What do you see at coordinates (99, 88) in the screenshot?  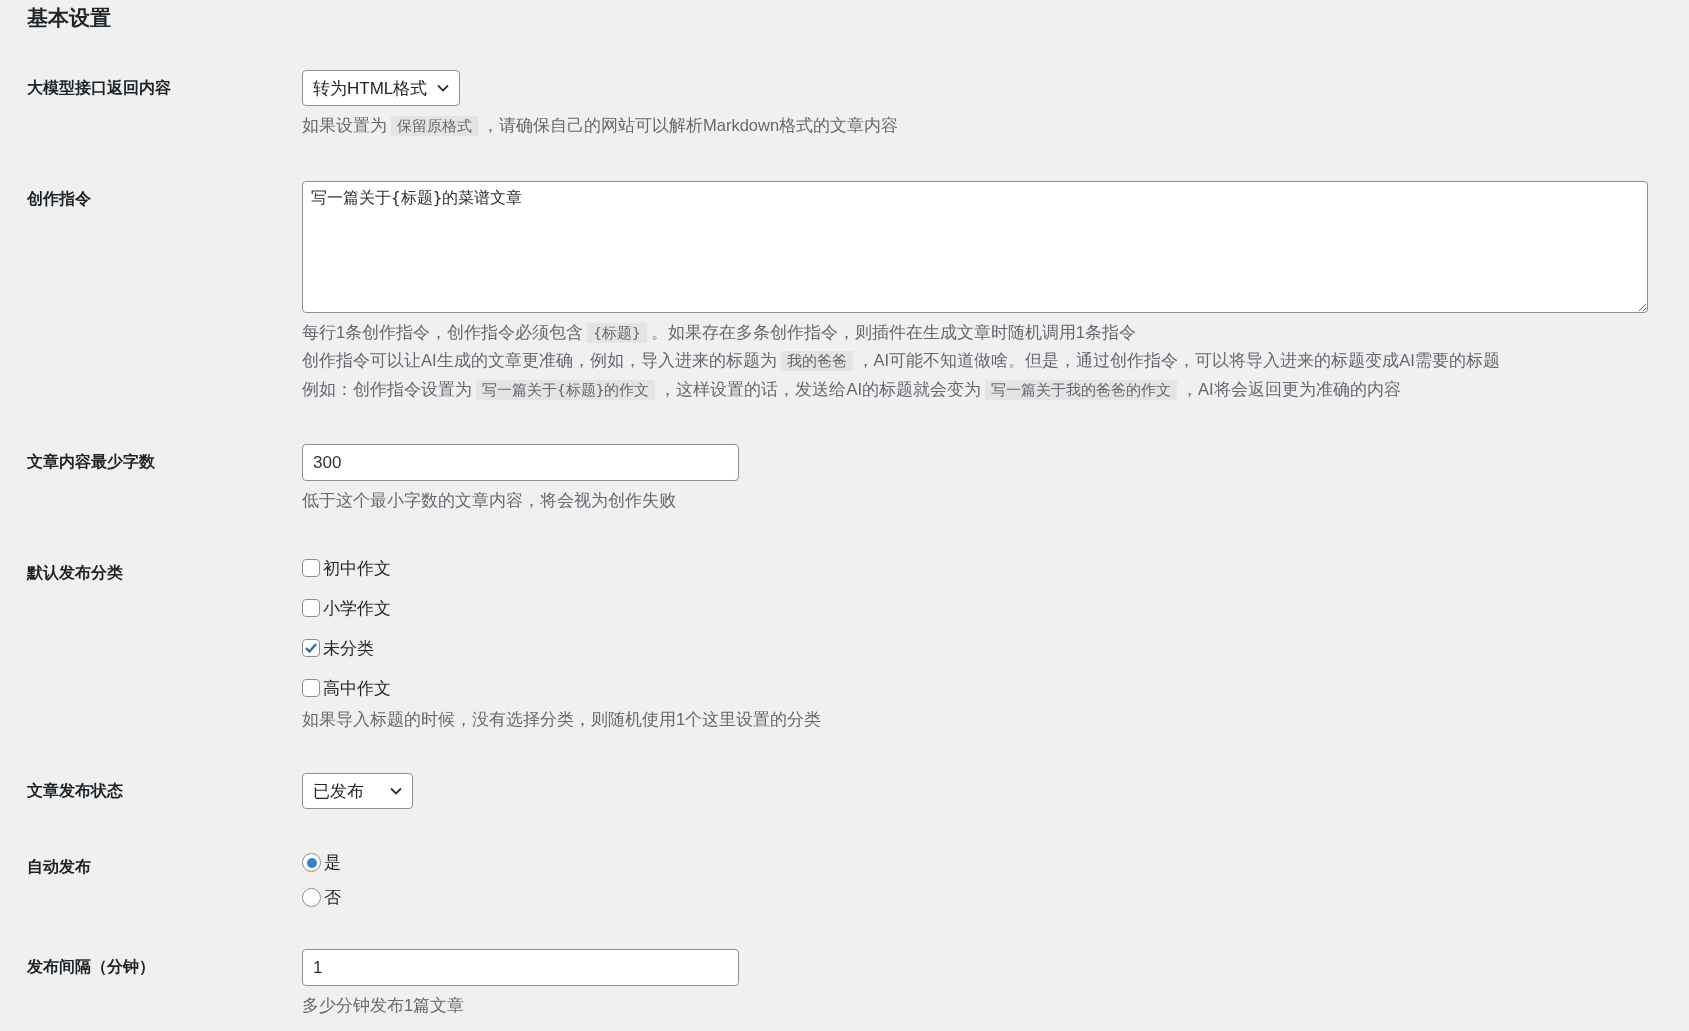 I see `field-label: 大模型接口返回内容` at bounding box center [99, 88].